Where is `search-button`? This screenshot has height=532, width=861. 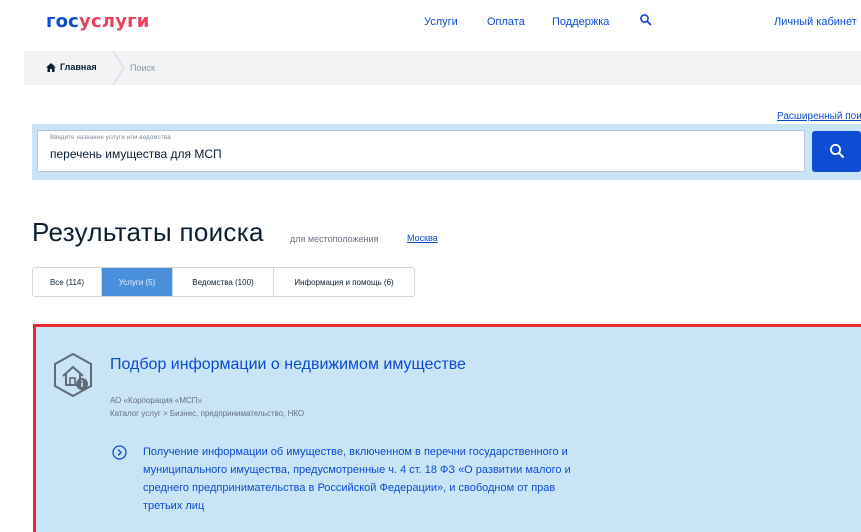
search-button is located at coordinates (836, 151).